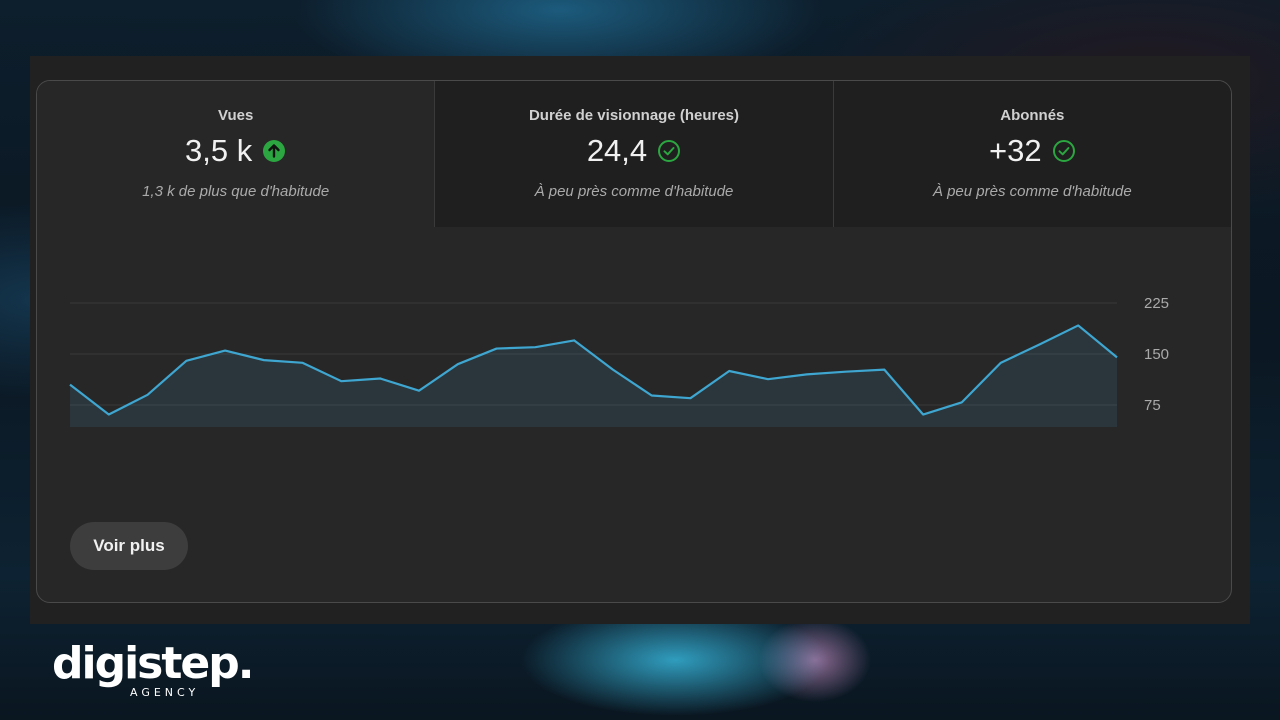 This screenshot has height=720, width=1280. I want to click on tab-subscribers: Abonnés +32 À peu près comme d'habitude, so click(1031, 154).